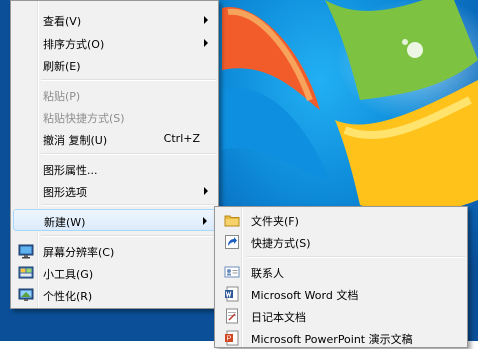 This screenshot has width=478, height=349. What do you see at coordinates (62, 96) in the screenshot?
I see `menu-item-label: 粘贴(P)` at bounding box center [62, 96].